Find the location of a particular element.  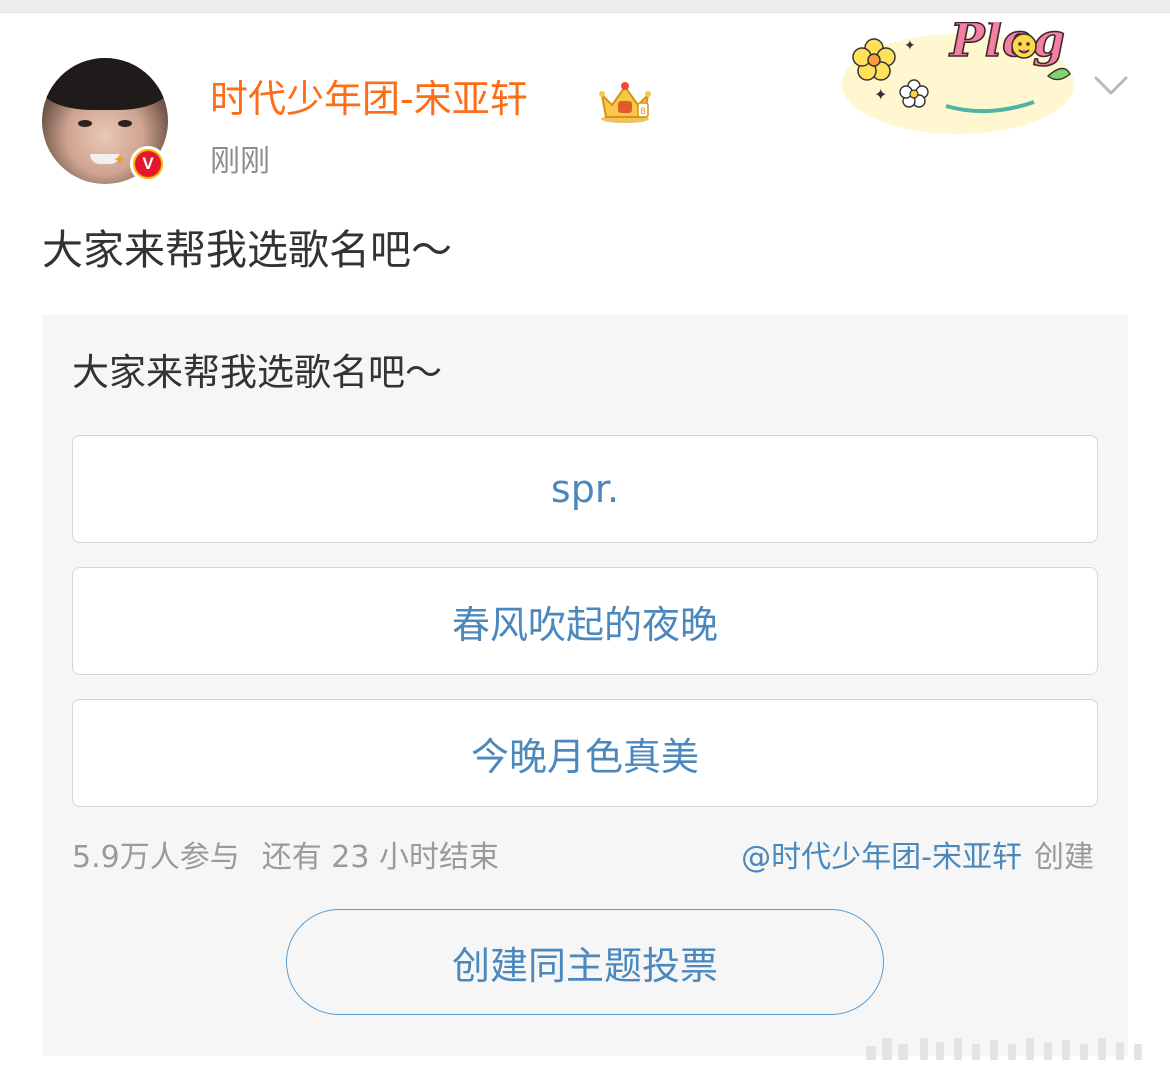

poll-remaining-time: 还有 23 小时结束 is located at coordinates (380, 857).